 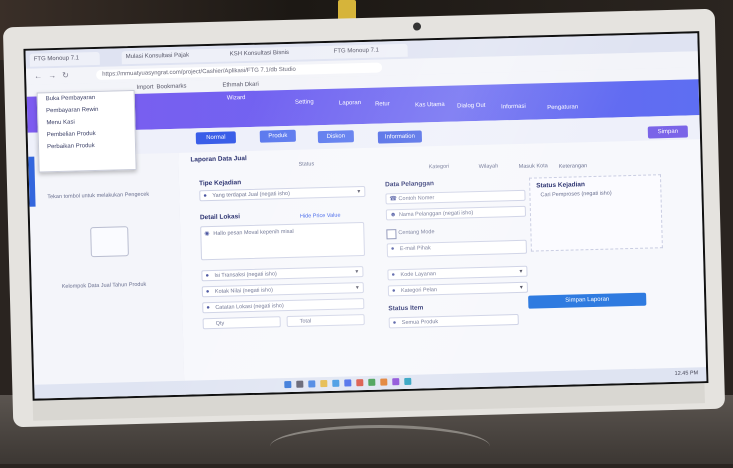 I want to click on forward-icon: →, so click(x=52, y=76).